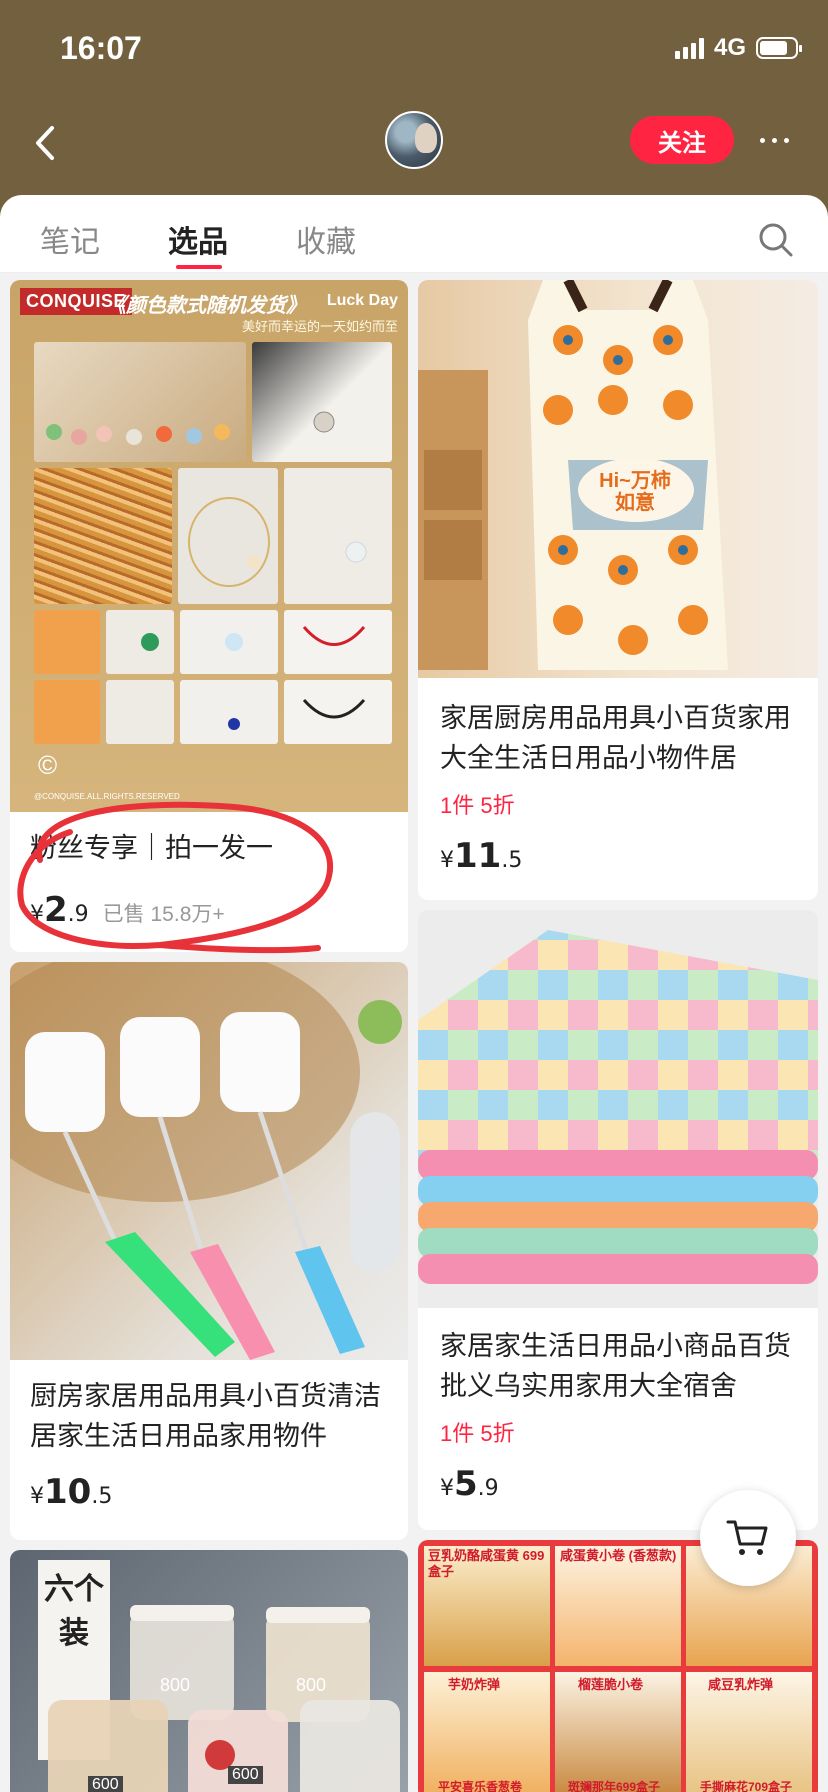 This screenshot has height=1792, width=828. Describe the element at coordinates (746, 1786) in the screenshot. I see `snack-label: 手撕麻花709盒子` at that location.